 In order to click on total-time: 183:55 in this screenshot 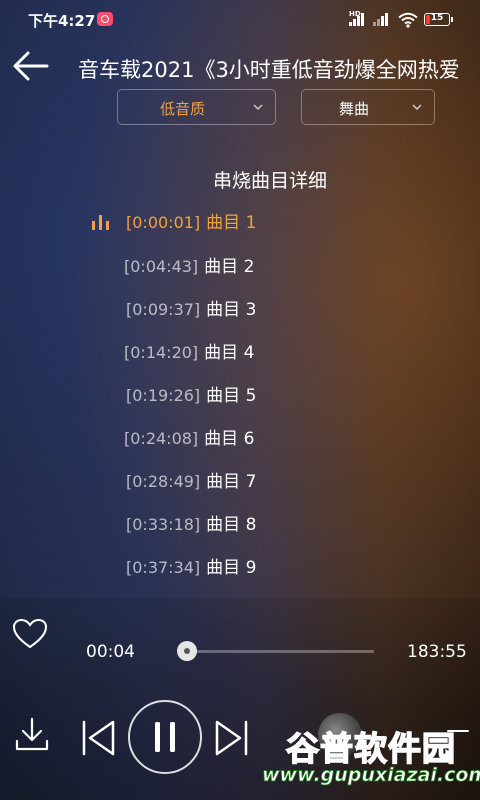, I will do `click(437, 652)`.